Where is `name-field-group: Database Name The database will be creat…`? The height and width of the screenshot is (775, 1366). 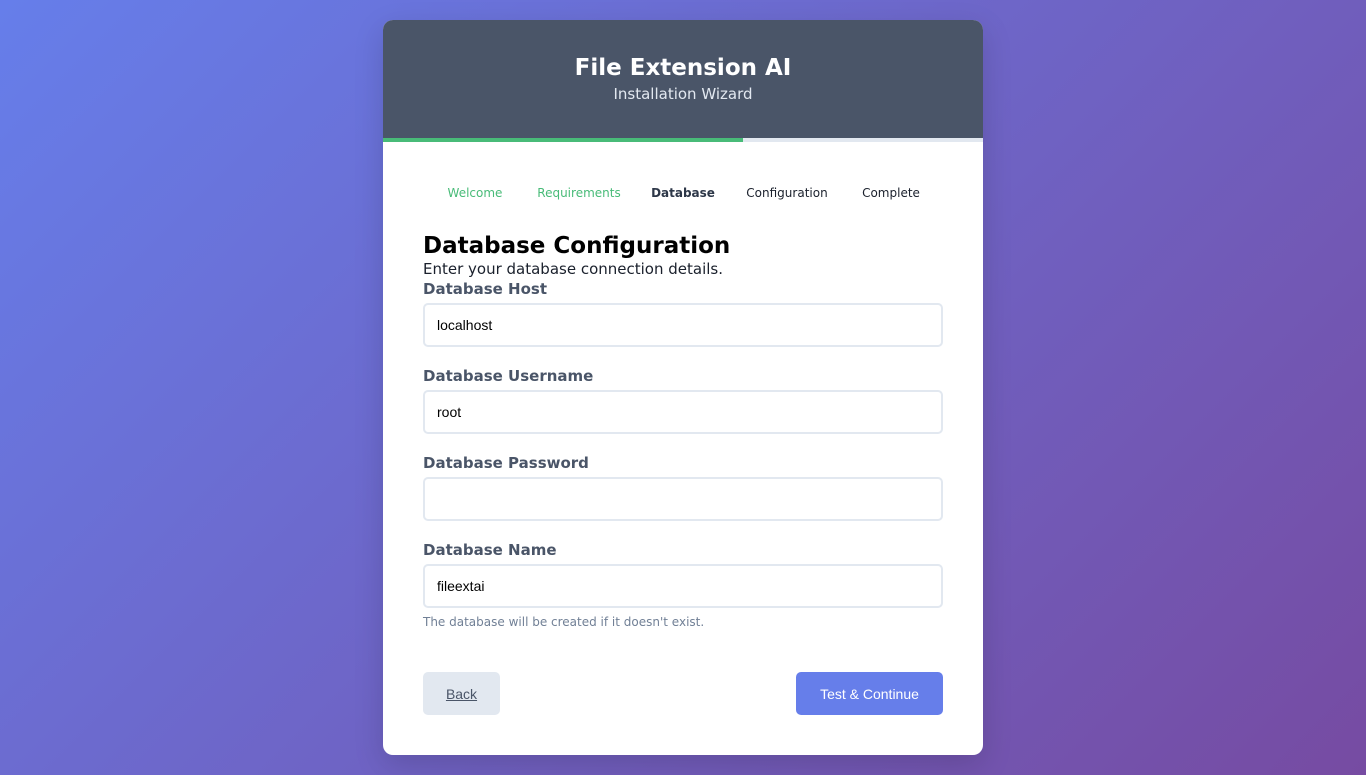
name-field-group: Database Name The database will be creat… is located at coordinates (683, 585).